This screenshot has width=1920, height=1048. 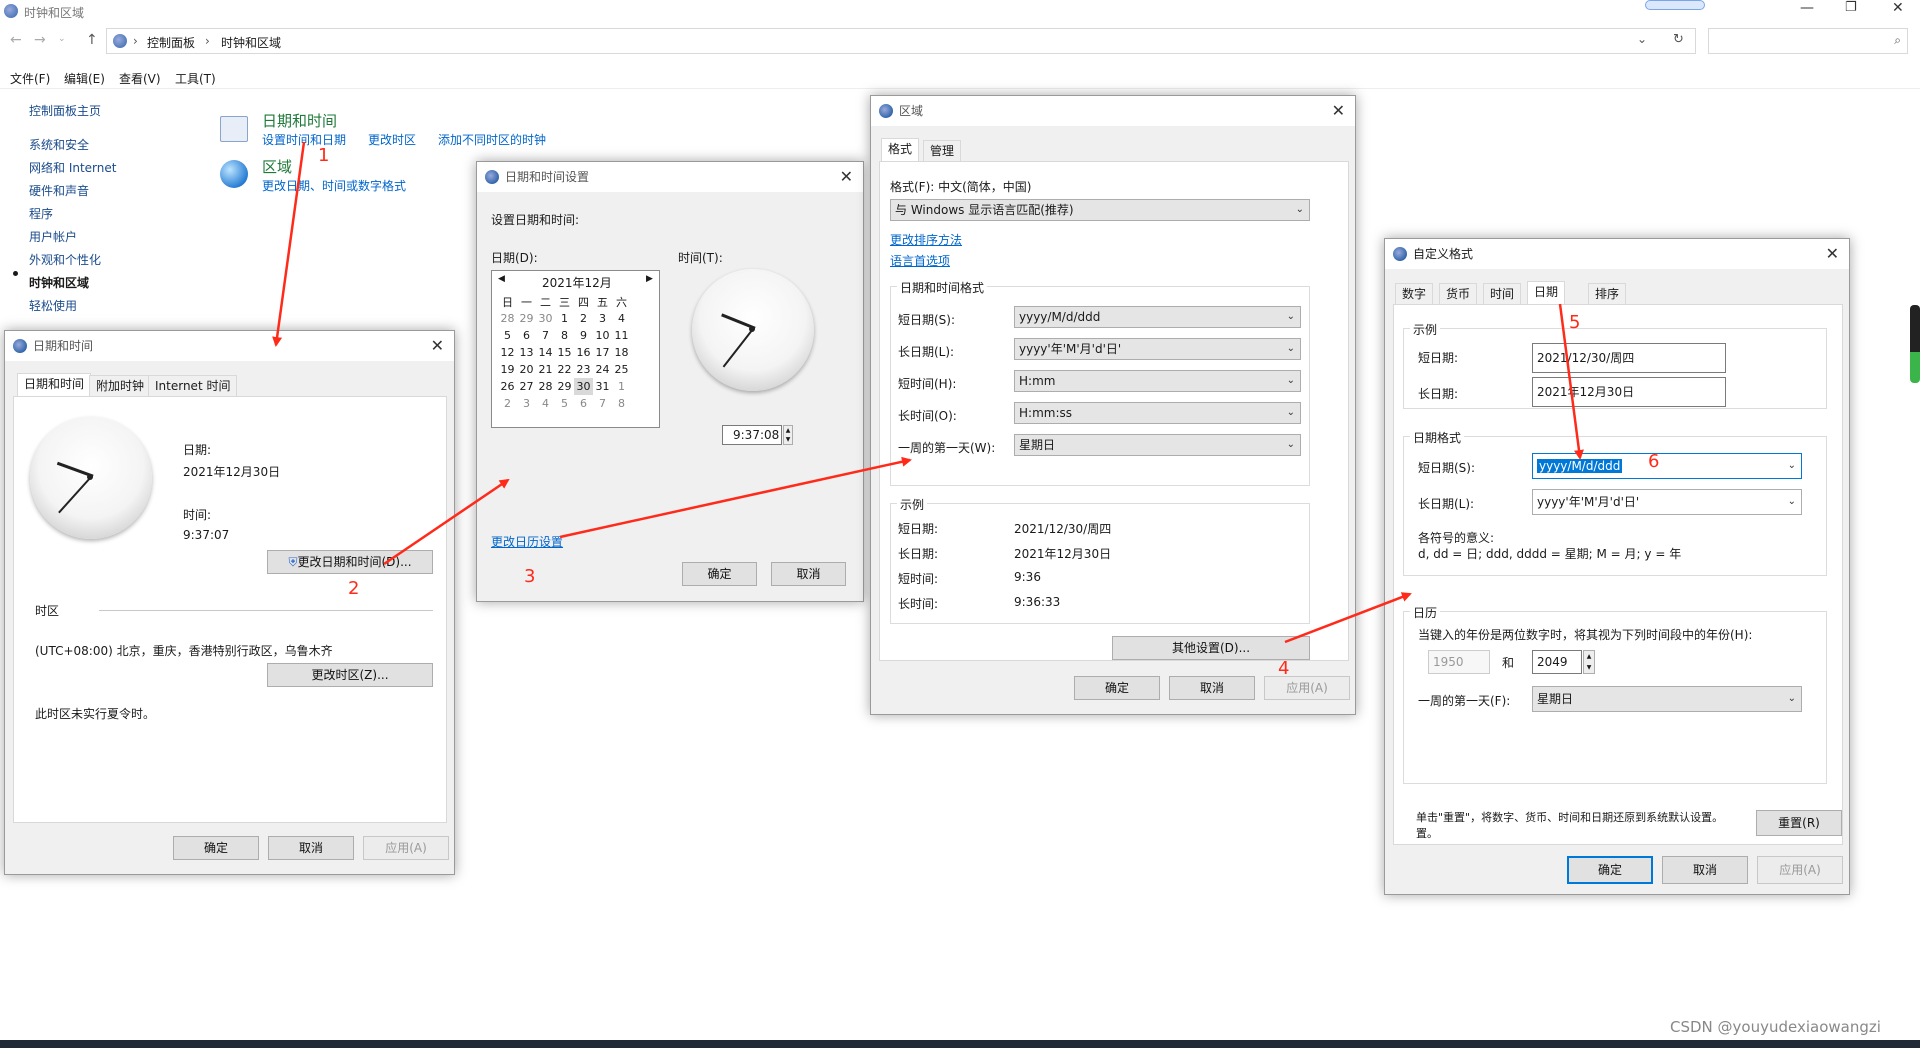 What do you see at coordinates (16, 40) in the screenshot?
I see `back-icon: ←` at bounding box center [16, 40].